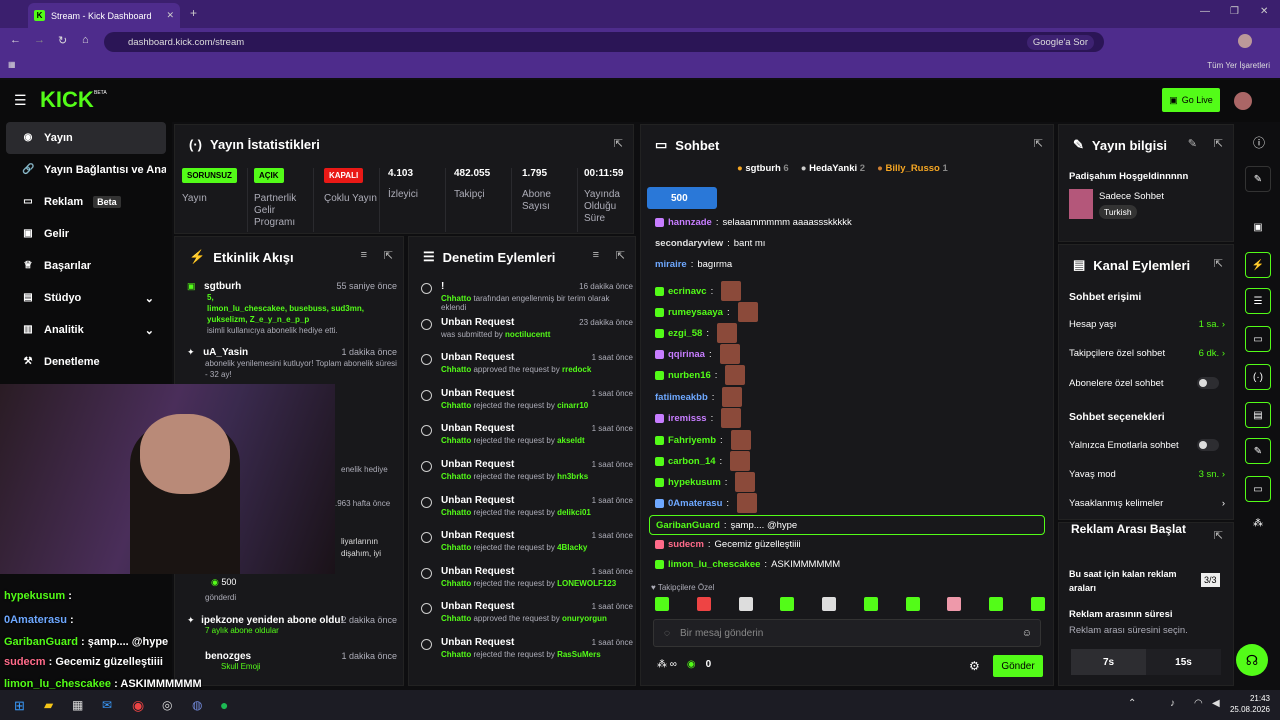 Image resolution: width=1280 pixels, height=720 pixels. Describe the element at coordinates (695, 312) in the screenshot. I see `chat-username: rumeysaaya` at that location.